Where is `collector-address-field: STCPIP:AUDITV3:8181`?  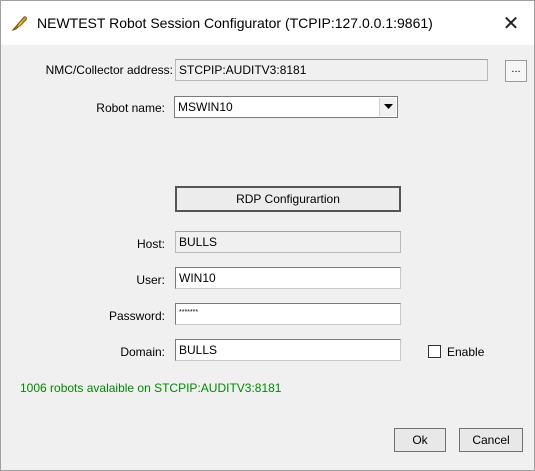
collector-address-field: STCPIP:AUDITV3:8181 is located at coordinates (331, 70).